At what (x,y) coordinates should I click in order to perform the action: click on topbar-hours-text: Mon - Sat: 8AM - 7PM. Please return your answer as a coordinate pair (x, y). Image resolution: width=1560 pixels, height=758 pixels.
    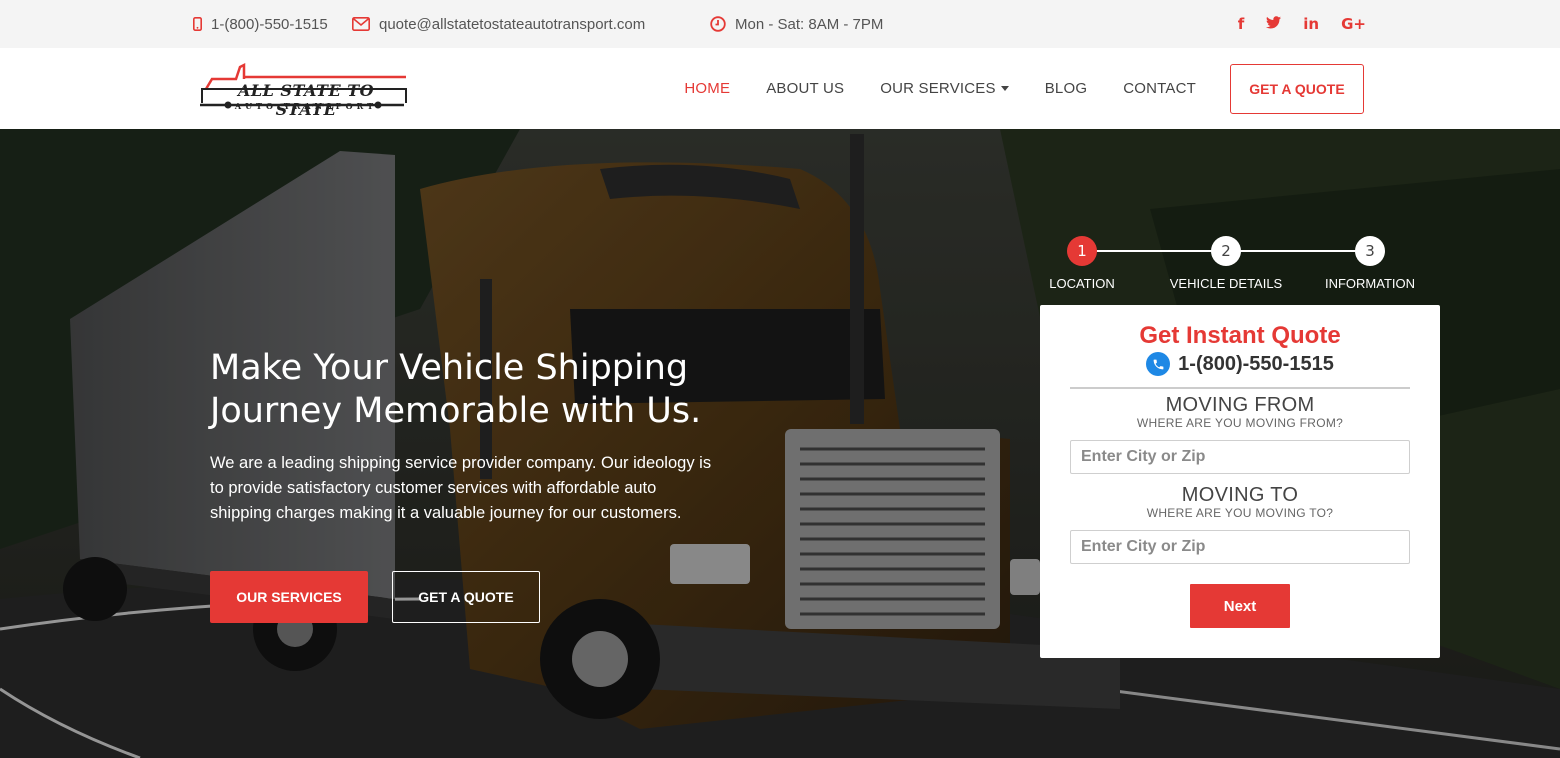
    Looking at the image, I should click on (809, 24).